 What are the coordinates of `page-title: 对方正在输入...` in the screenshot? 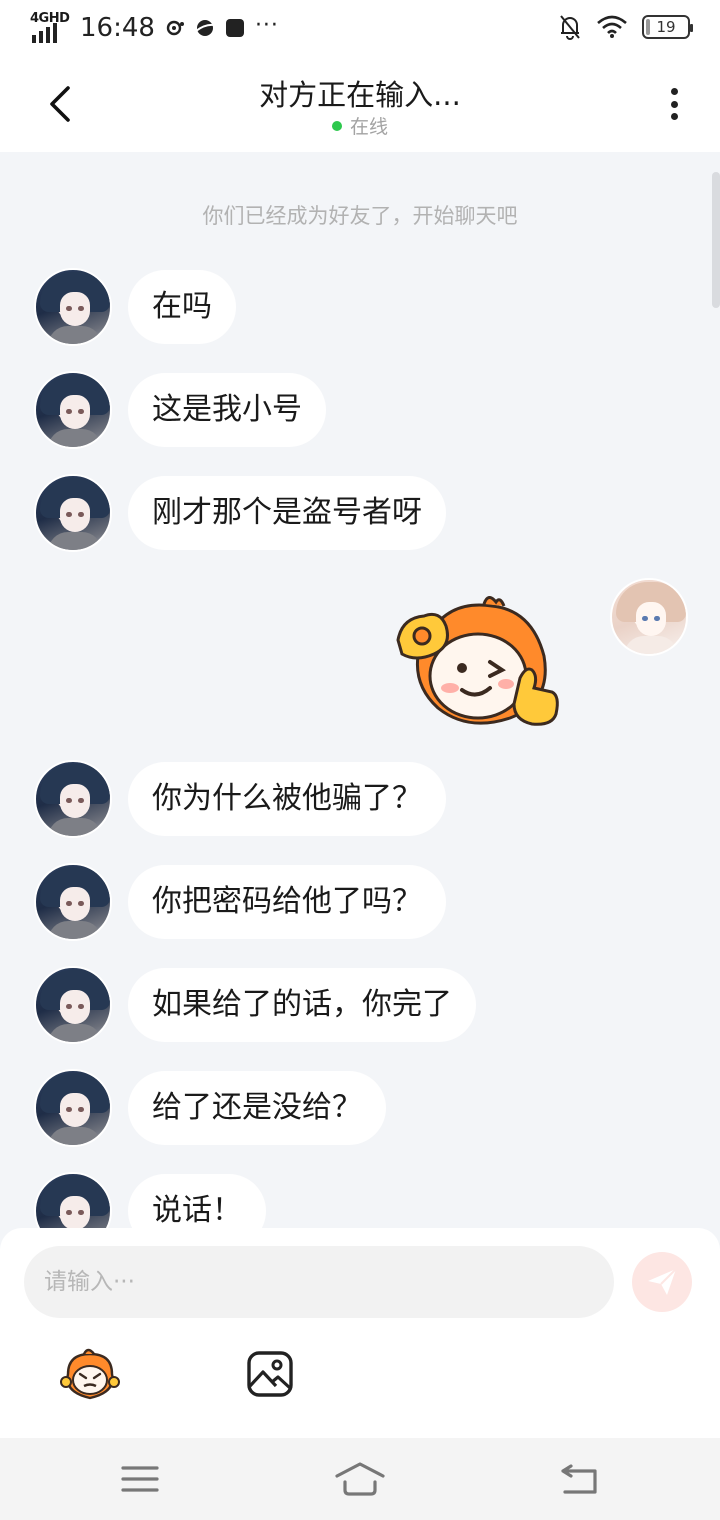 It's located at (360, 95).